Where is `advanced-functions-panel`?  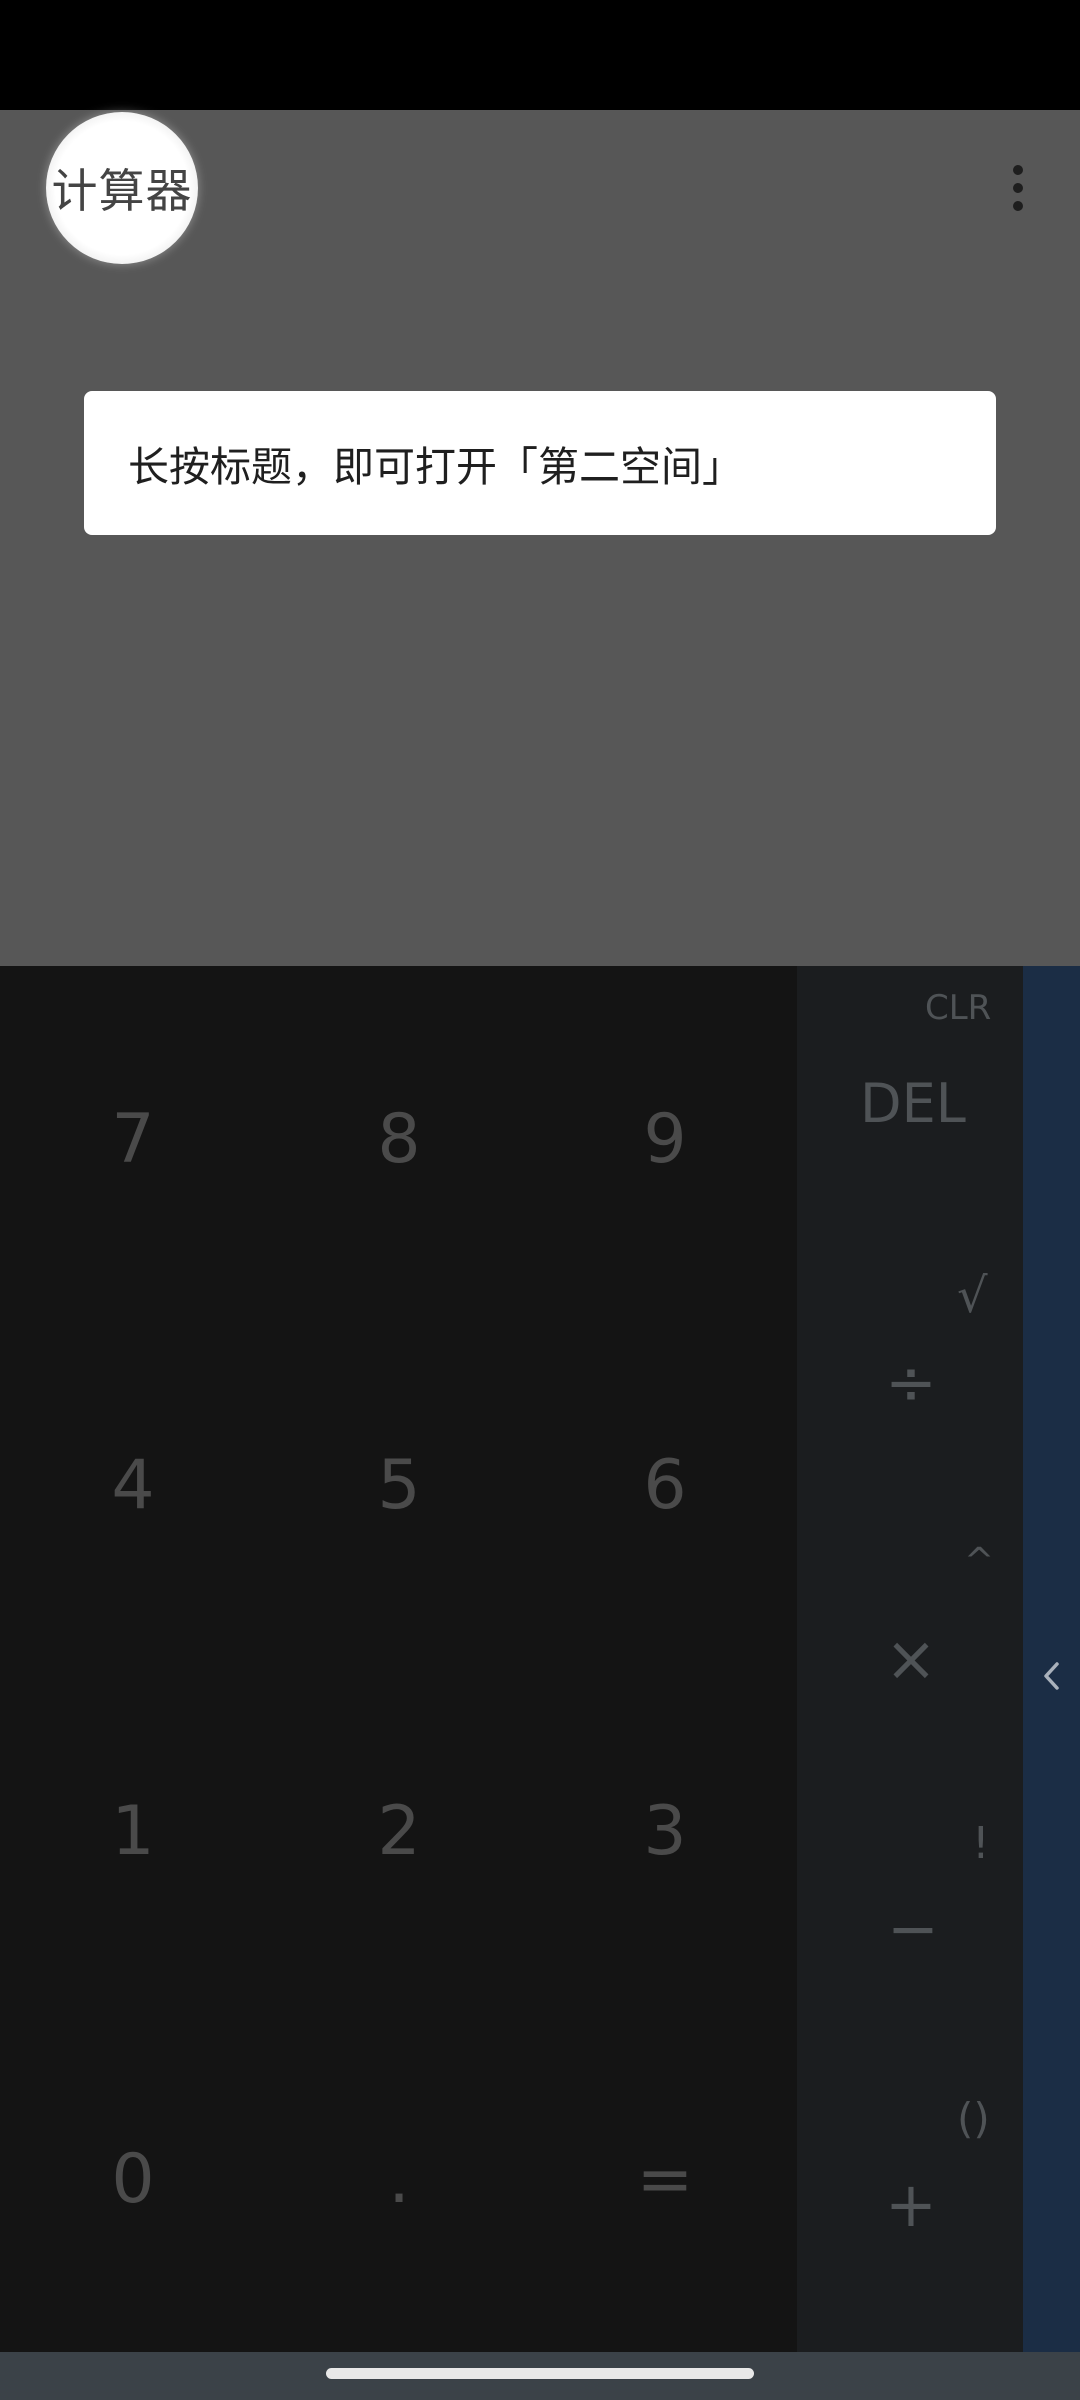
advanced-functions-panel is located at coordinates (1051, 1659).